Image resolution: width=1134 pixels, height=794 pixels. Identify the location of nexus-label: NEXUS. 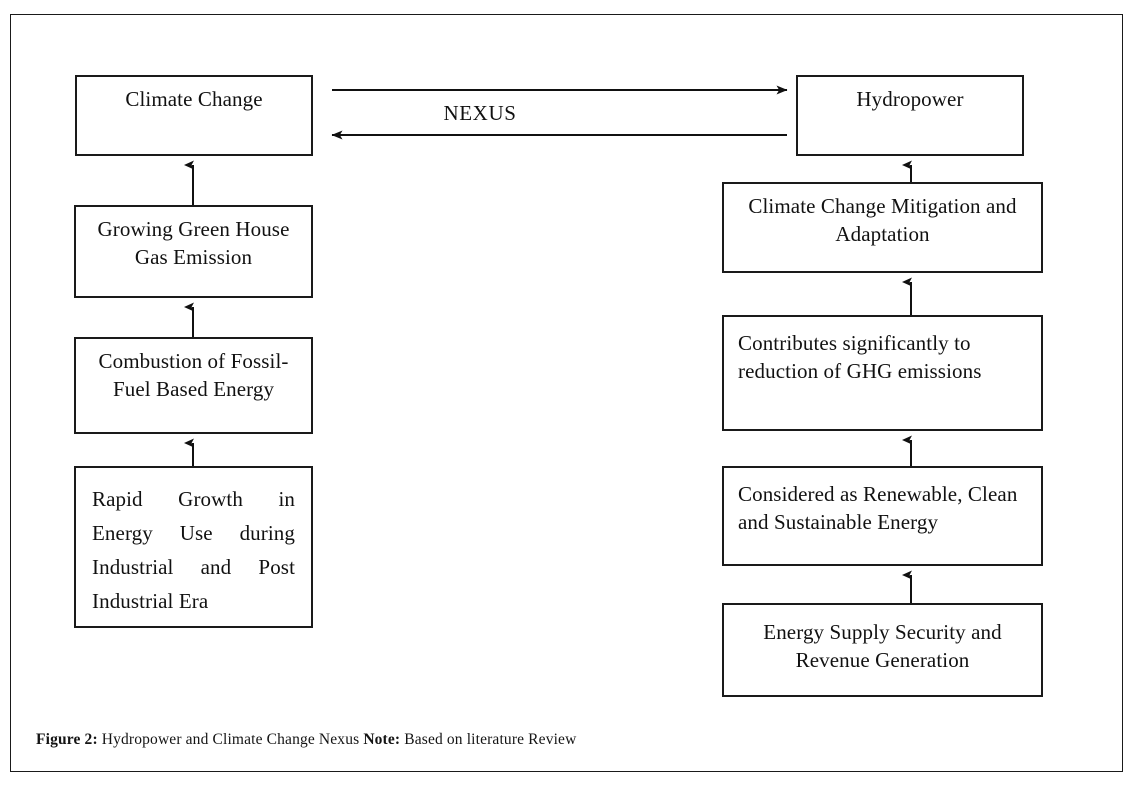
(480, 113).